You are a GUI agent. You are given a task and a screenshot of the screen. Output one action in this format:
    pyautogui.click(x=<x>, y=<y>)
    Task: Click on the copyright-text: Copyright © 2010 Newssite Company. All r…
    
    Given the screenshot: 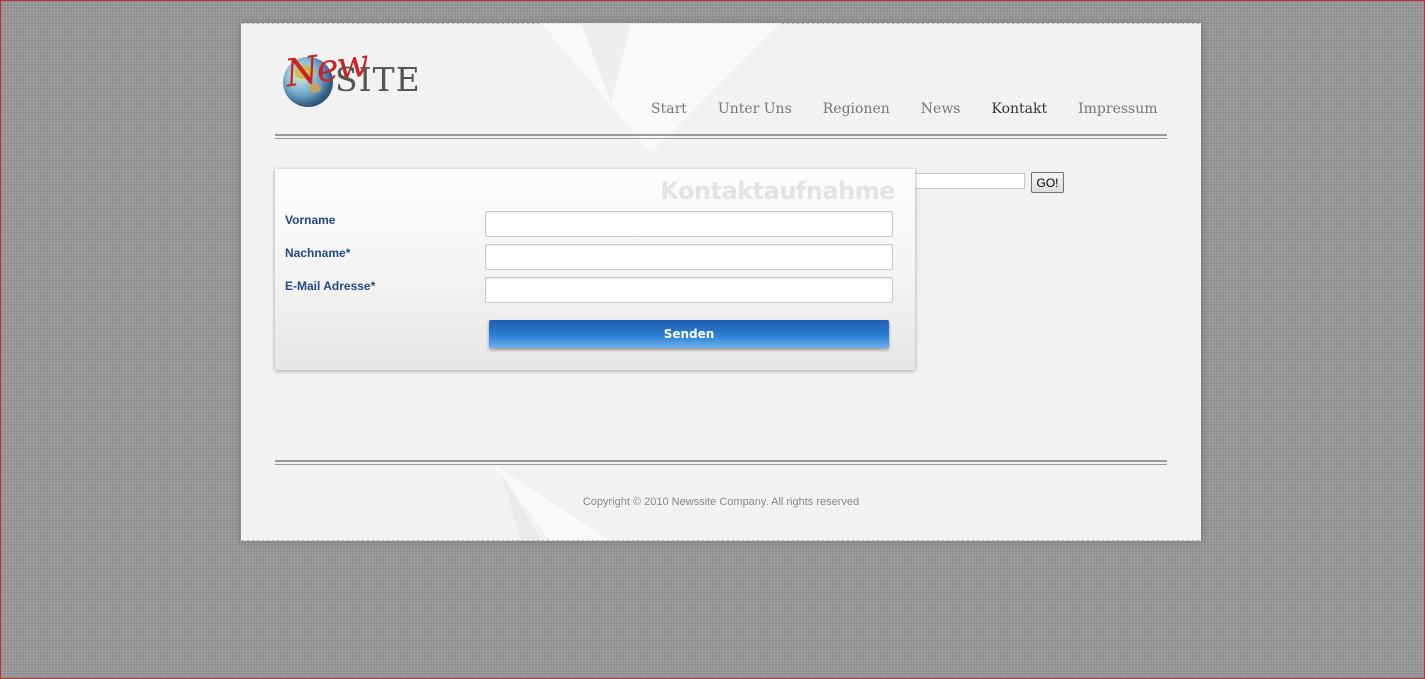 What is the action you would take?
    pyautogui.click(x=721, y=502)
    